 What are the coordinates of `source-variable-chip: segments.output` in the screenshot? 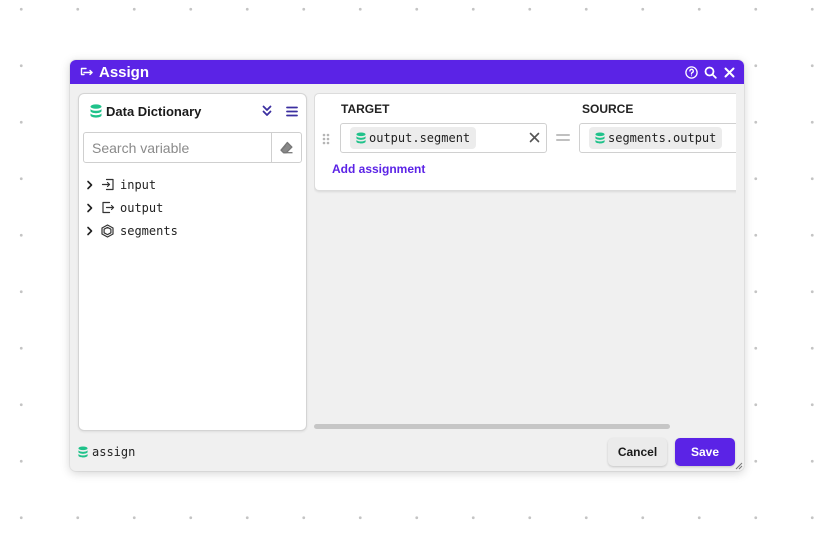 It's located at (656, 138).